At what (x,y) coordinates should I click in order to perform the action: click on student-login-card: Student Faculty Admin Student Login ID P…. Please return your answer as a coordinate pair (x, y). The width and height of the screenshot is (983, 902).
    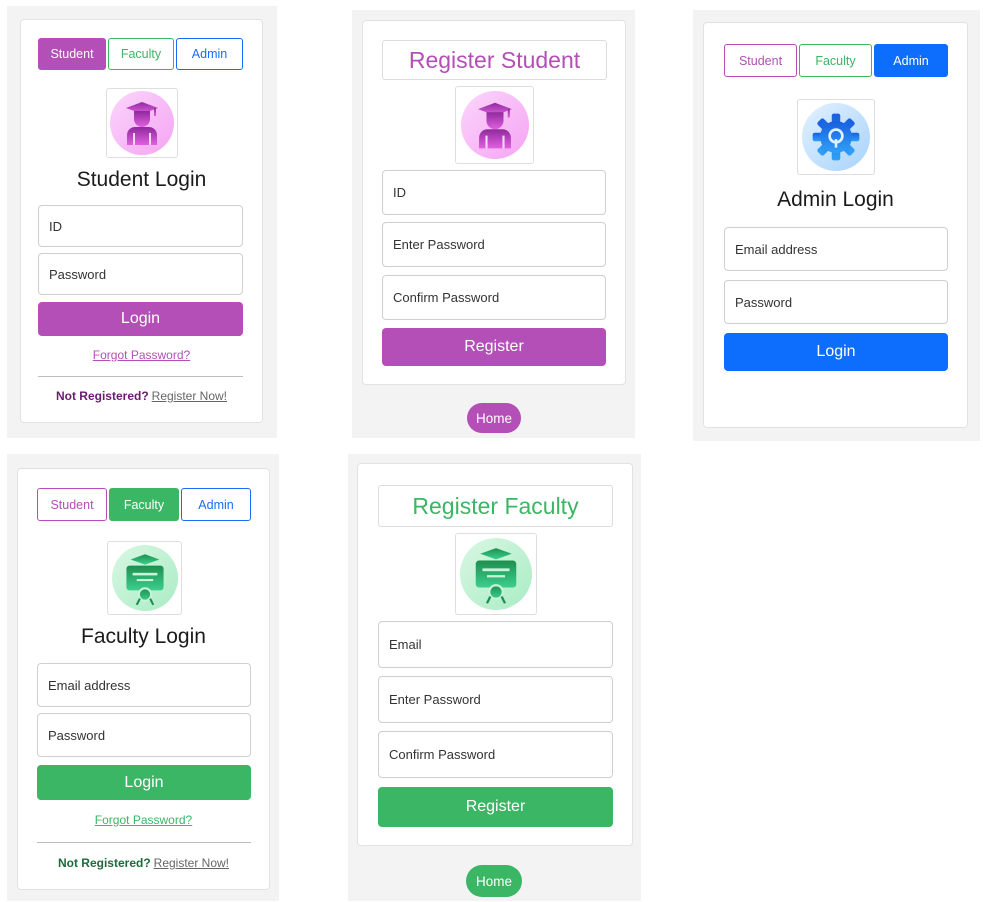
    Looking at the image, I should click on (141, 221).